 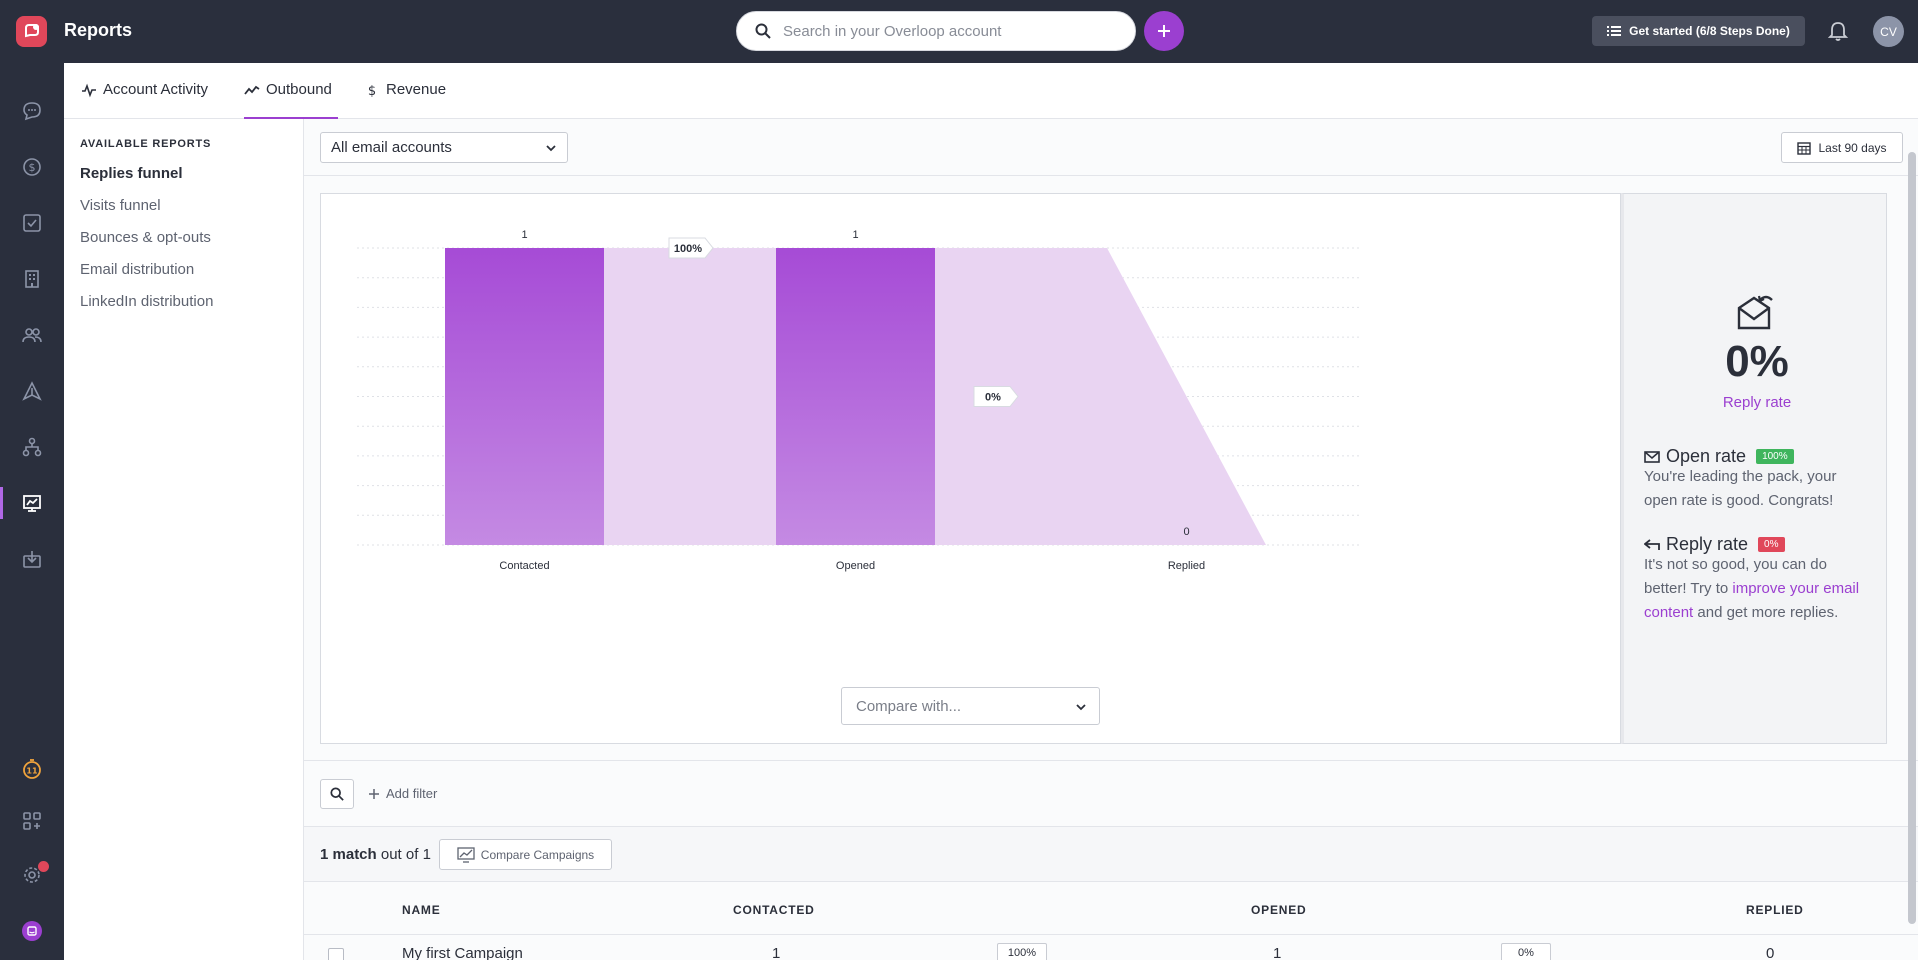 What do you see at coordinates (405, 100) in the screenshot?
I see `tab-revenue: $ Revenue` at bounding box center [405, 100].